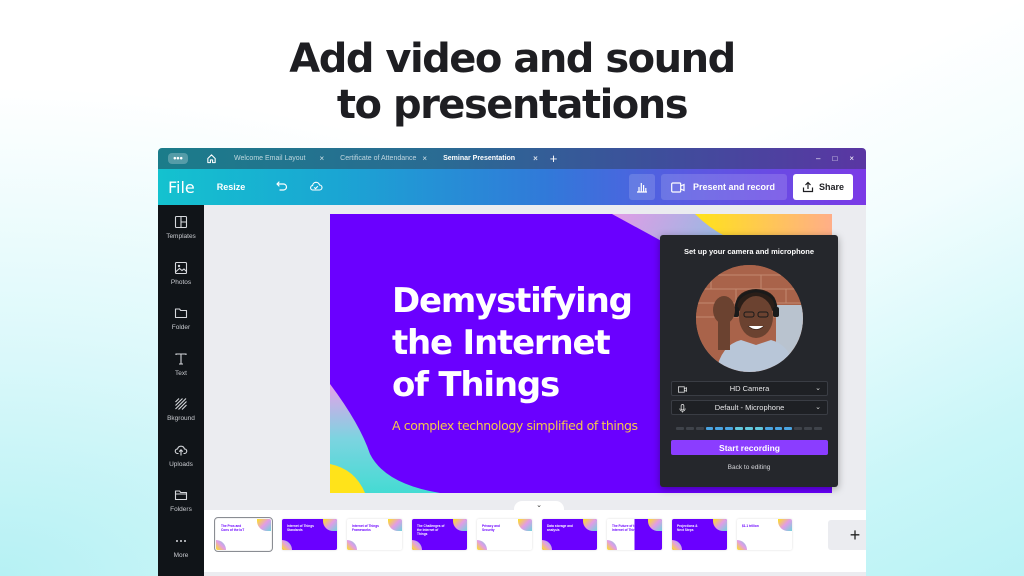 Image resolution: width=1024 pixels, height=576 pixels. I want to click on sidebar-item-label: Uploads, so click(181, 464).